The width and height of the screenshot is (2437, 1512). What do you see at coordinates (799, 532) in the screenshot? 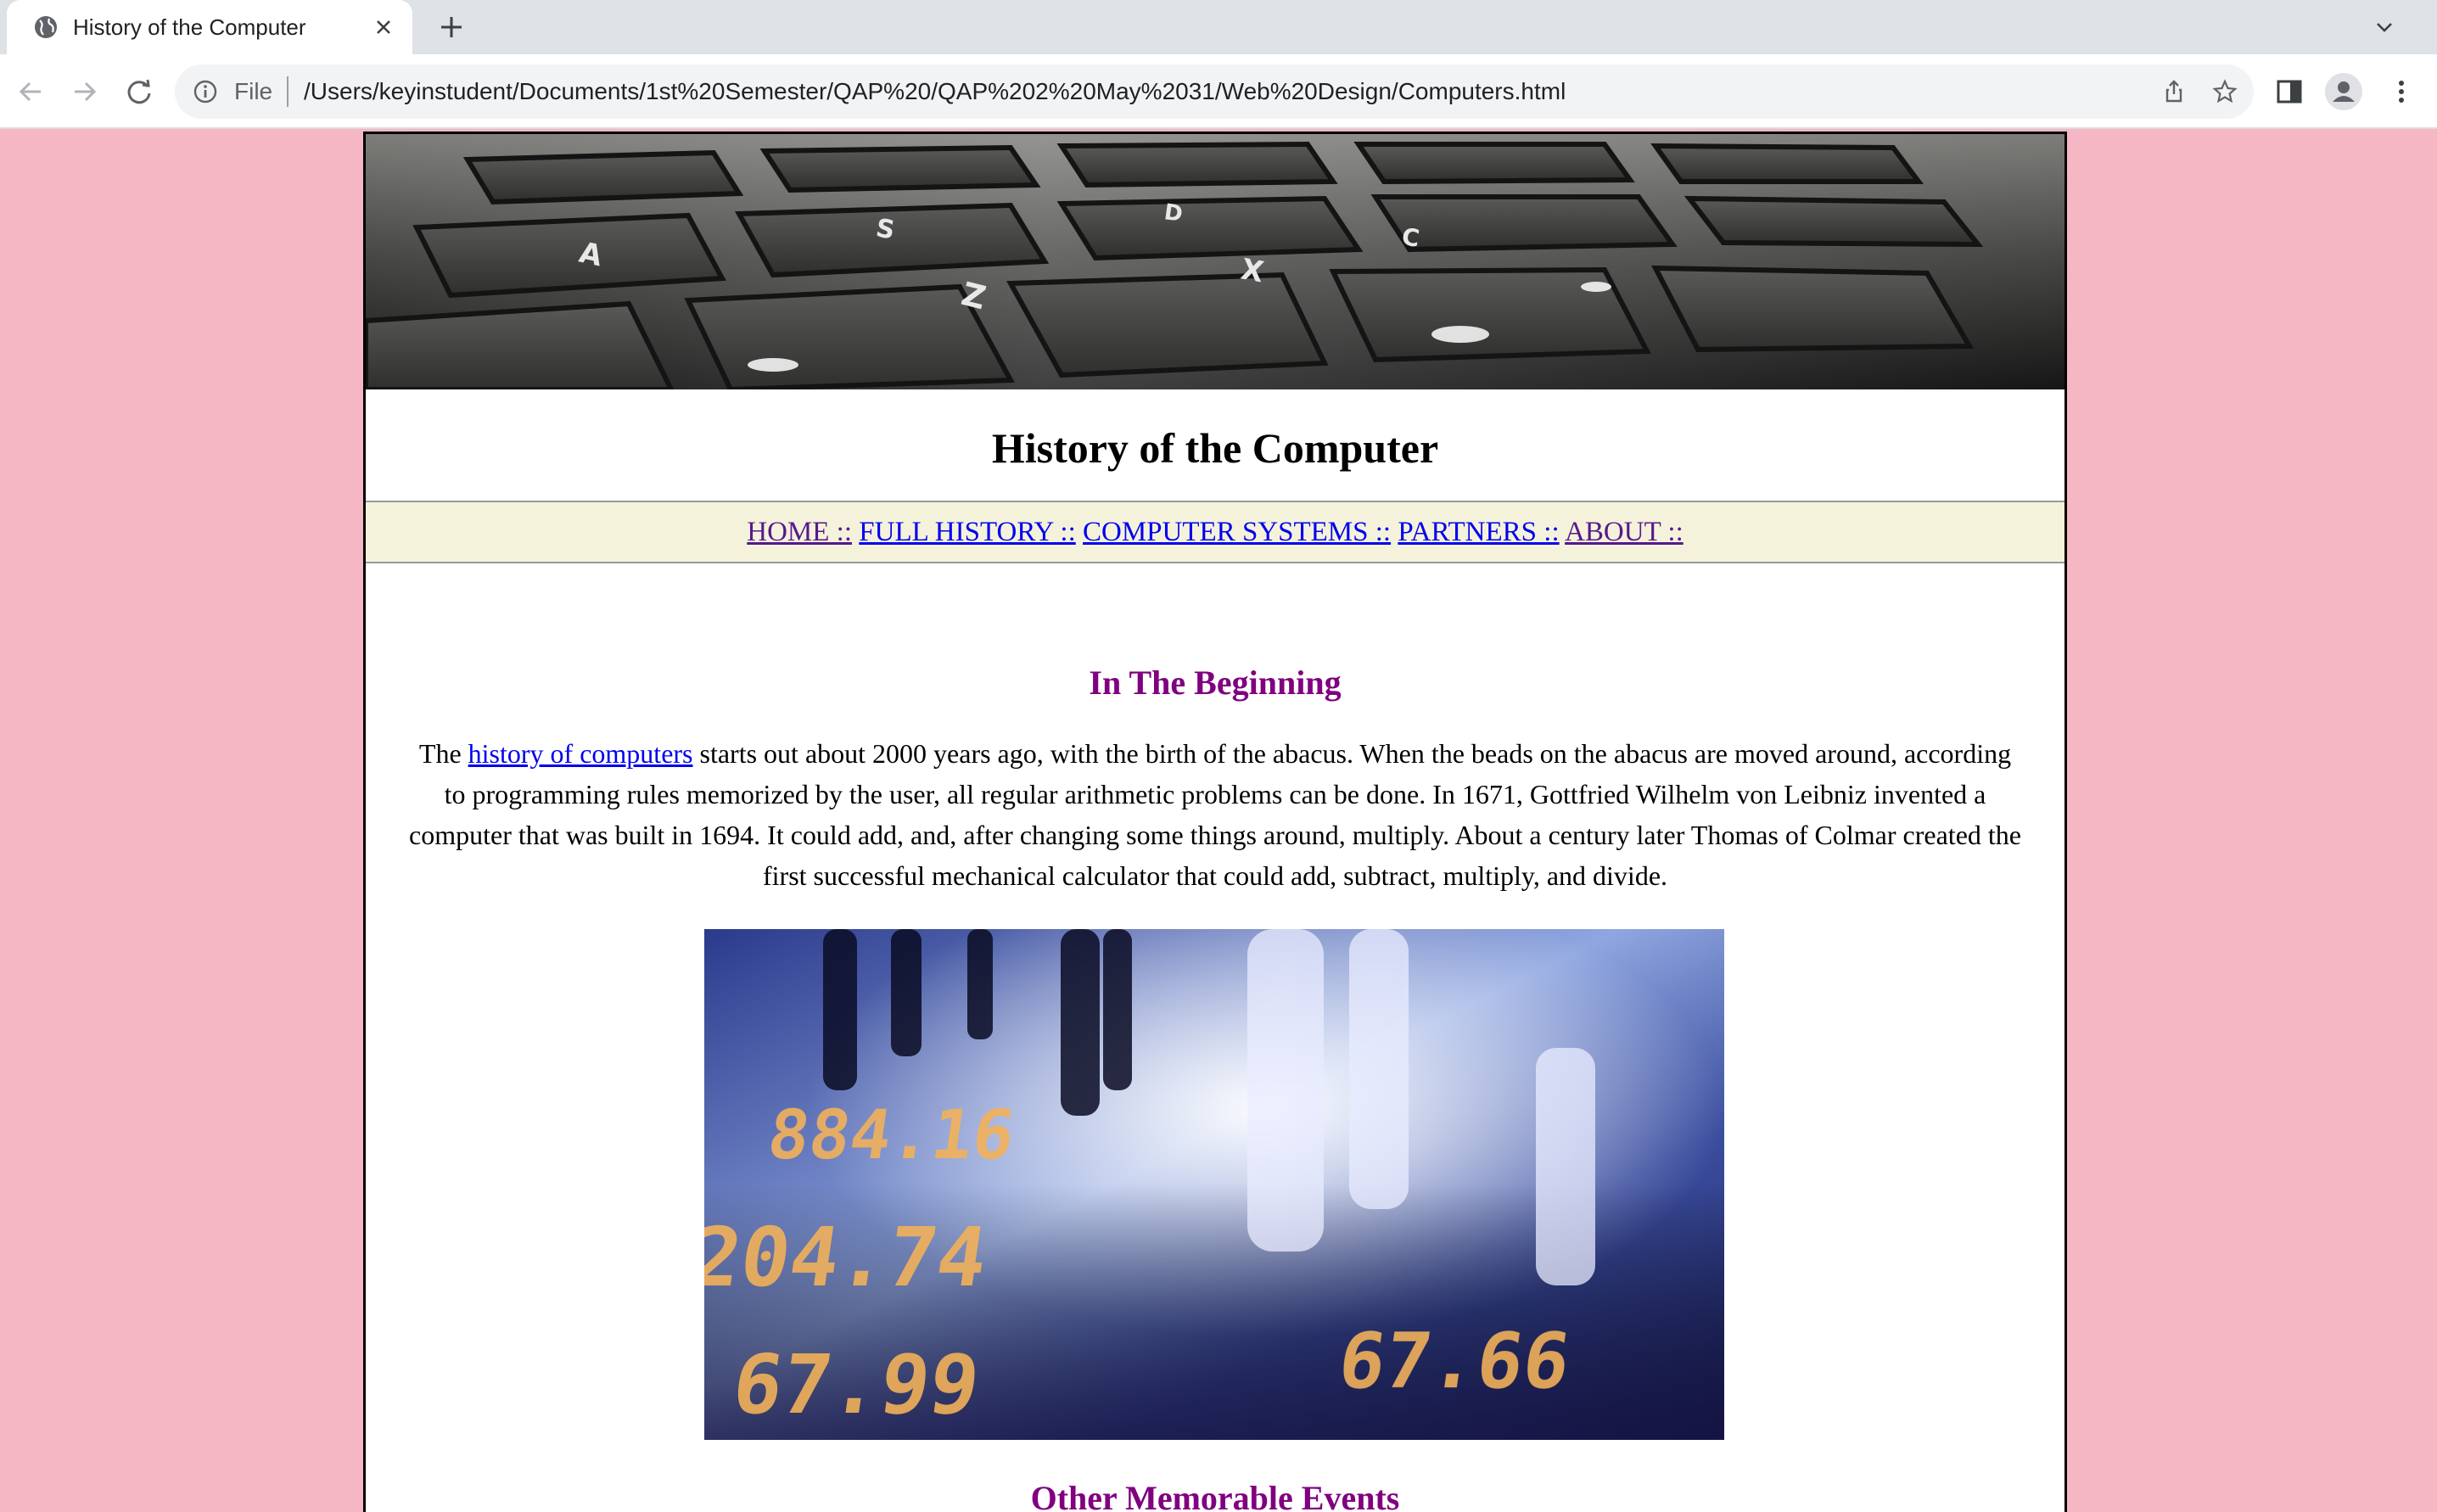
I see `nav-home-link: HOME ::` at bounding box center [799, 532].